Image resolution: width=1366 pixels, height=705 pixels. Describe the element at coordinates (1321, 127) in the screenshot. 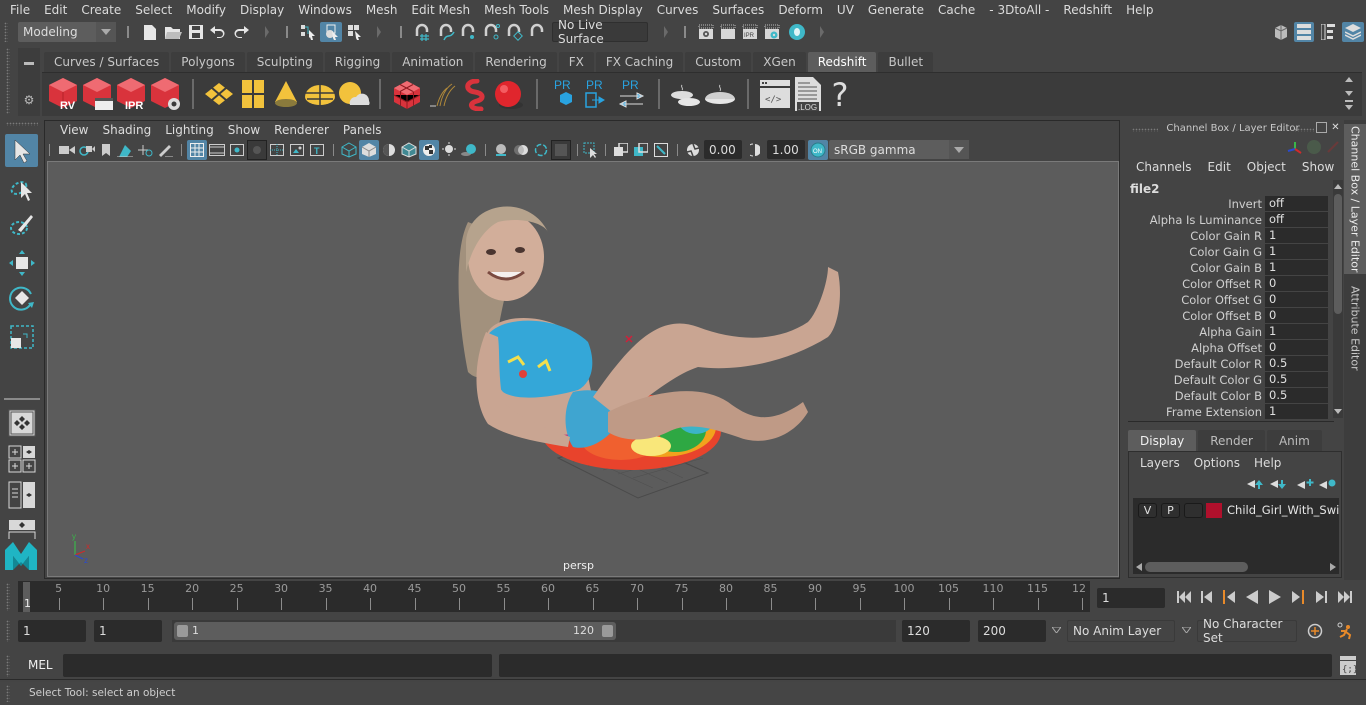

I see `float-panel-icon` at that location.